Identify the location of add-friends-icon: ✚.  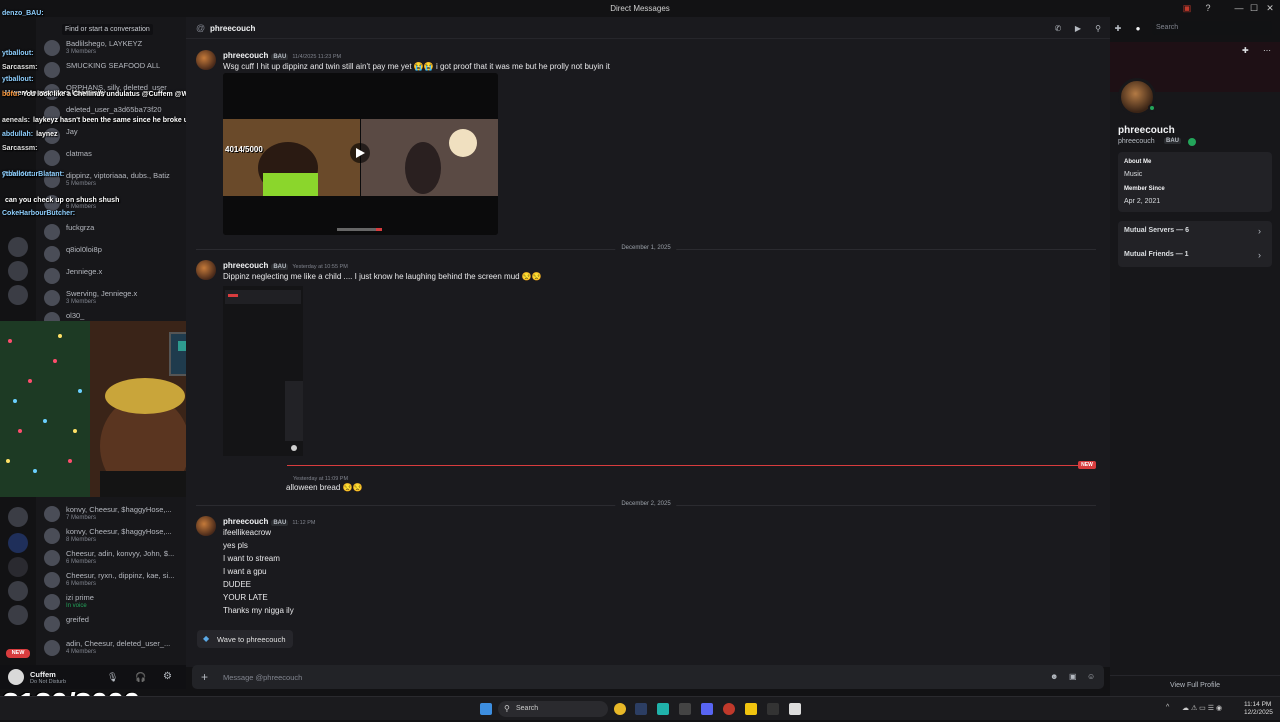
(1118, 28).